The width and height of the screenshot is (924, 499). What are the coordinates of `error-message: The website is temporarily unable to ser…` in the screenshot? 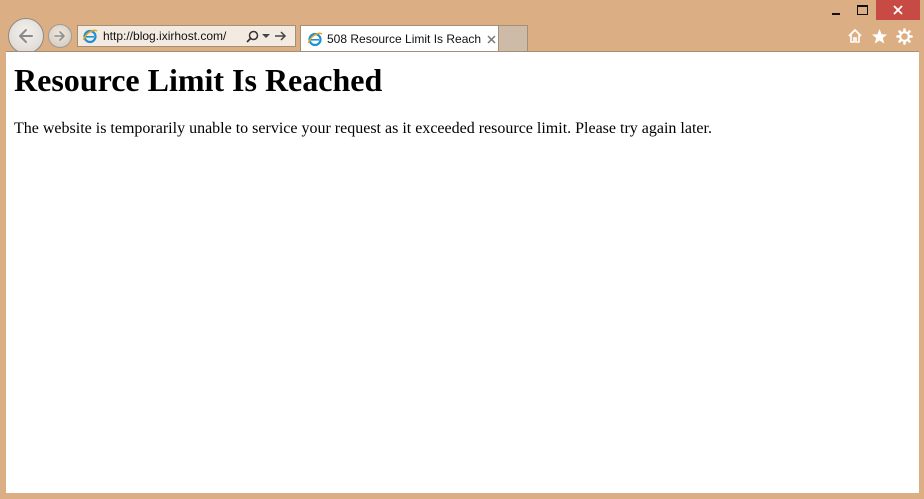 It's located at (363, 128).